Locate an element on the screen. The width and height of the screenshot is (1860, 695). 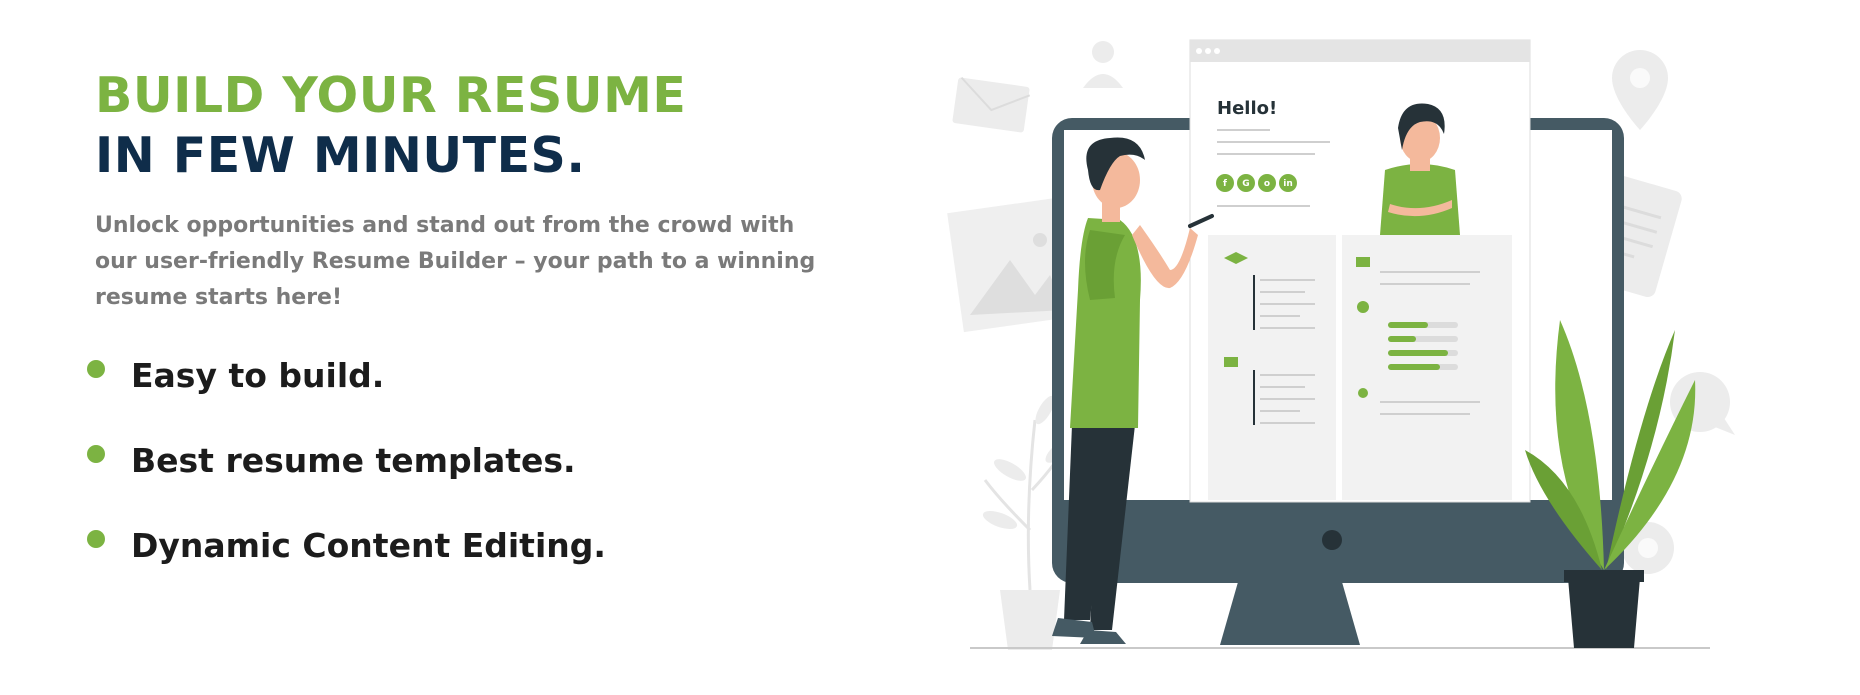
svg-text: in is located at coordinates (1288, 184).